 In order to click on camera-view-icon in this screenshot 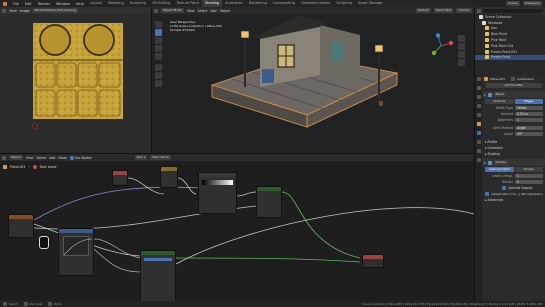, I will do `click(461, 54)`.